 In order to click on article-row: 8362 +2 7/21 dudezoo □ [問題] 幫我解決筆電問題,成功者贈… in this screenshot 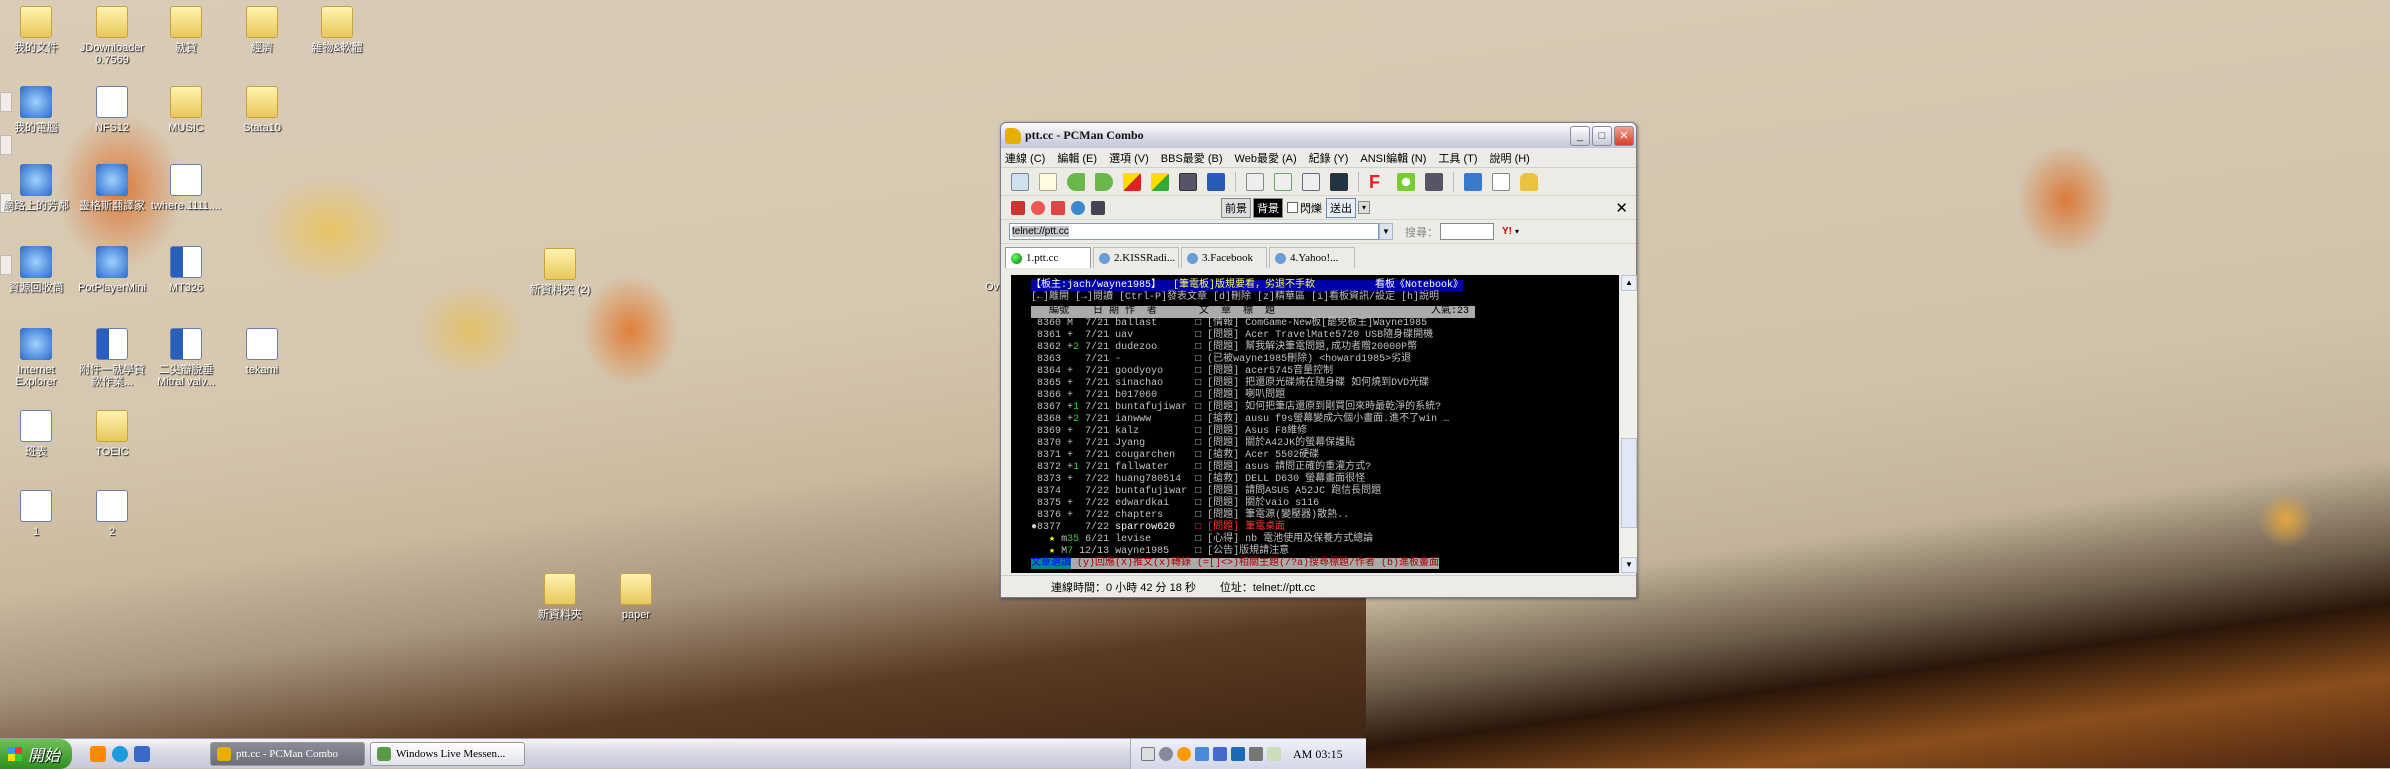, I will do `click(1325, 348)`.